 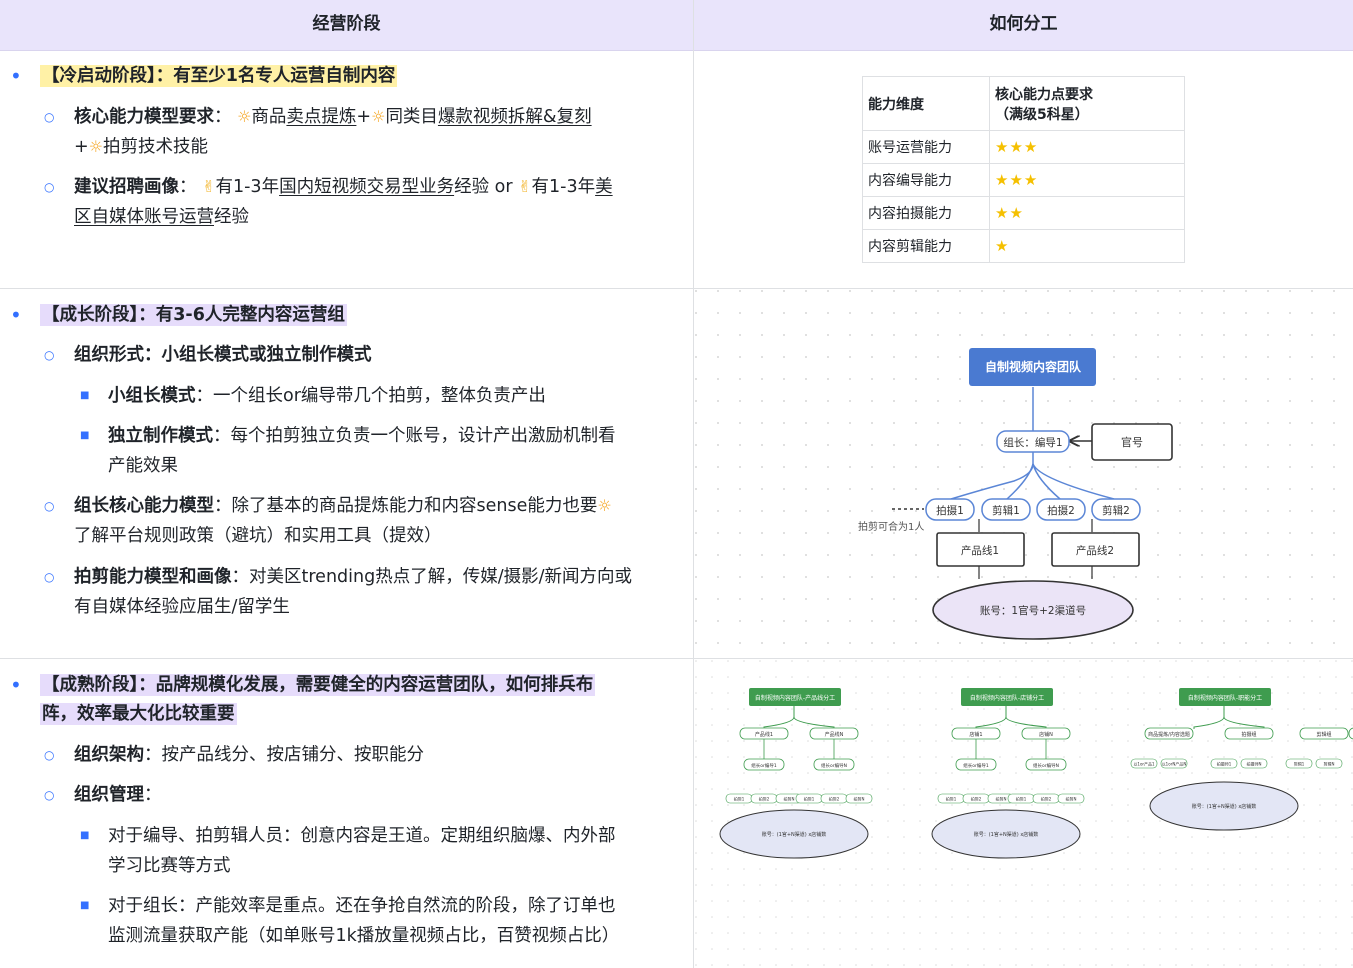 What do you see at coordinates (318, 685) in the screenshot?
I see `stage-title: 【成熟阶段】：品牌规模化发展，需要健全的内容运营团队，如何排兵布` at bounding box center [318, 685].